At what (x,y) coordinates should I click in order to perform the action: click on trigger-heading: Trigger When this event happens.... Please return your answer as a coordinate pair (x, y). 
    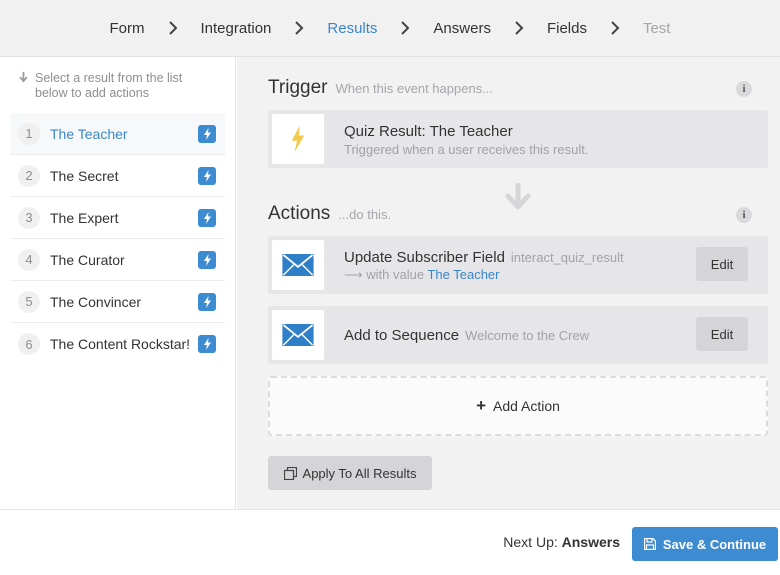
    Looking at the image, I should click on (380, 88).